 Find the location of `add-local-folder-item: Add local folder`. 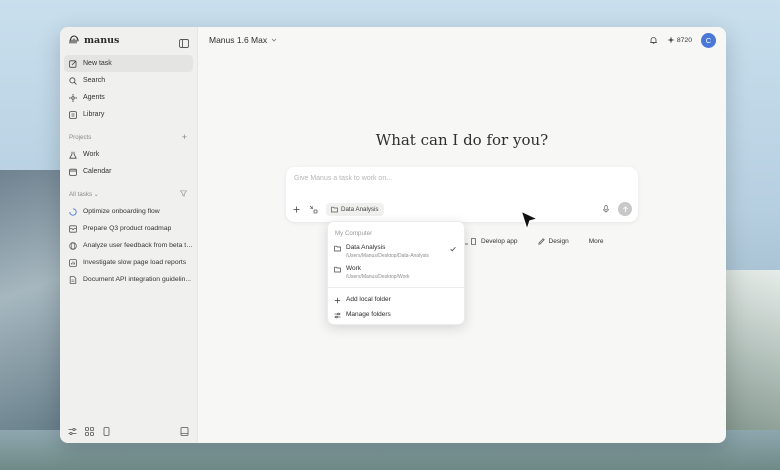

add-local-folder-item: Add local folder is located at coordinates (396, 299).